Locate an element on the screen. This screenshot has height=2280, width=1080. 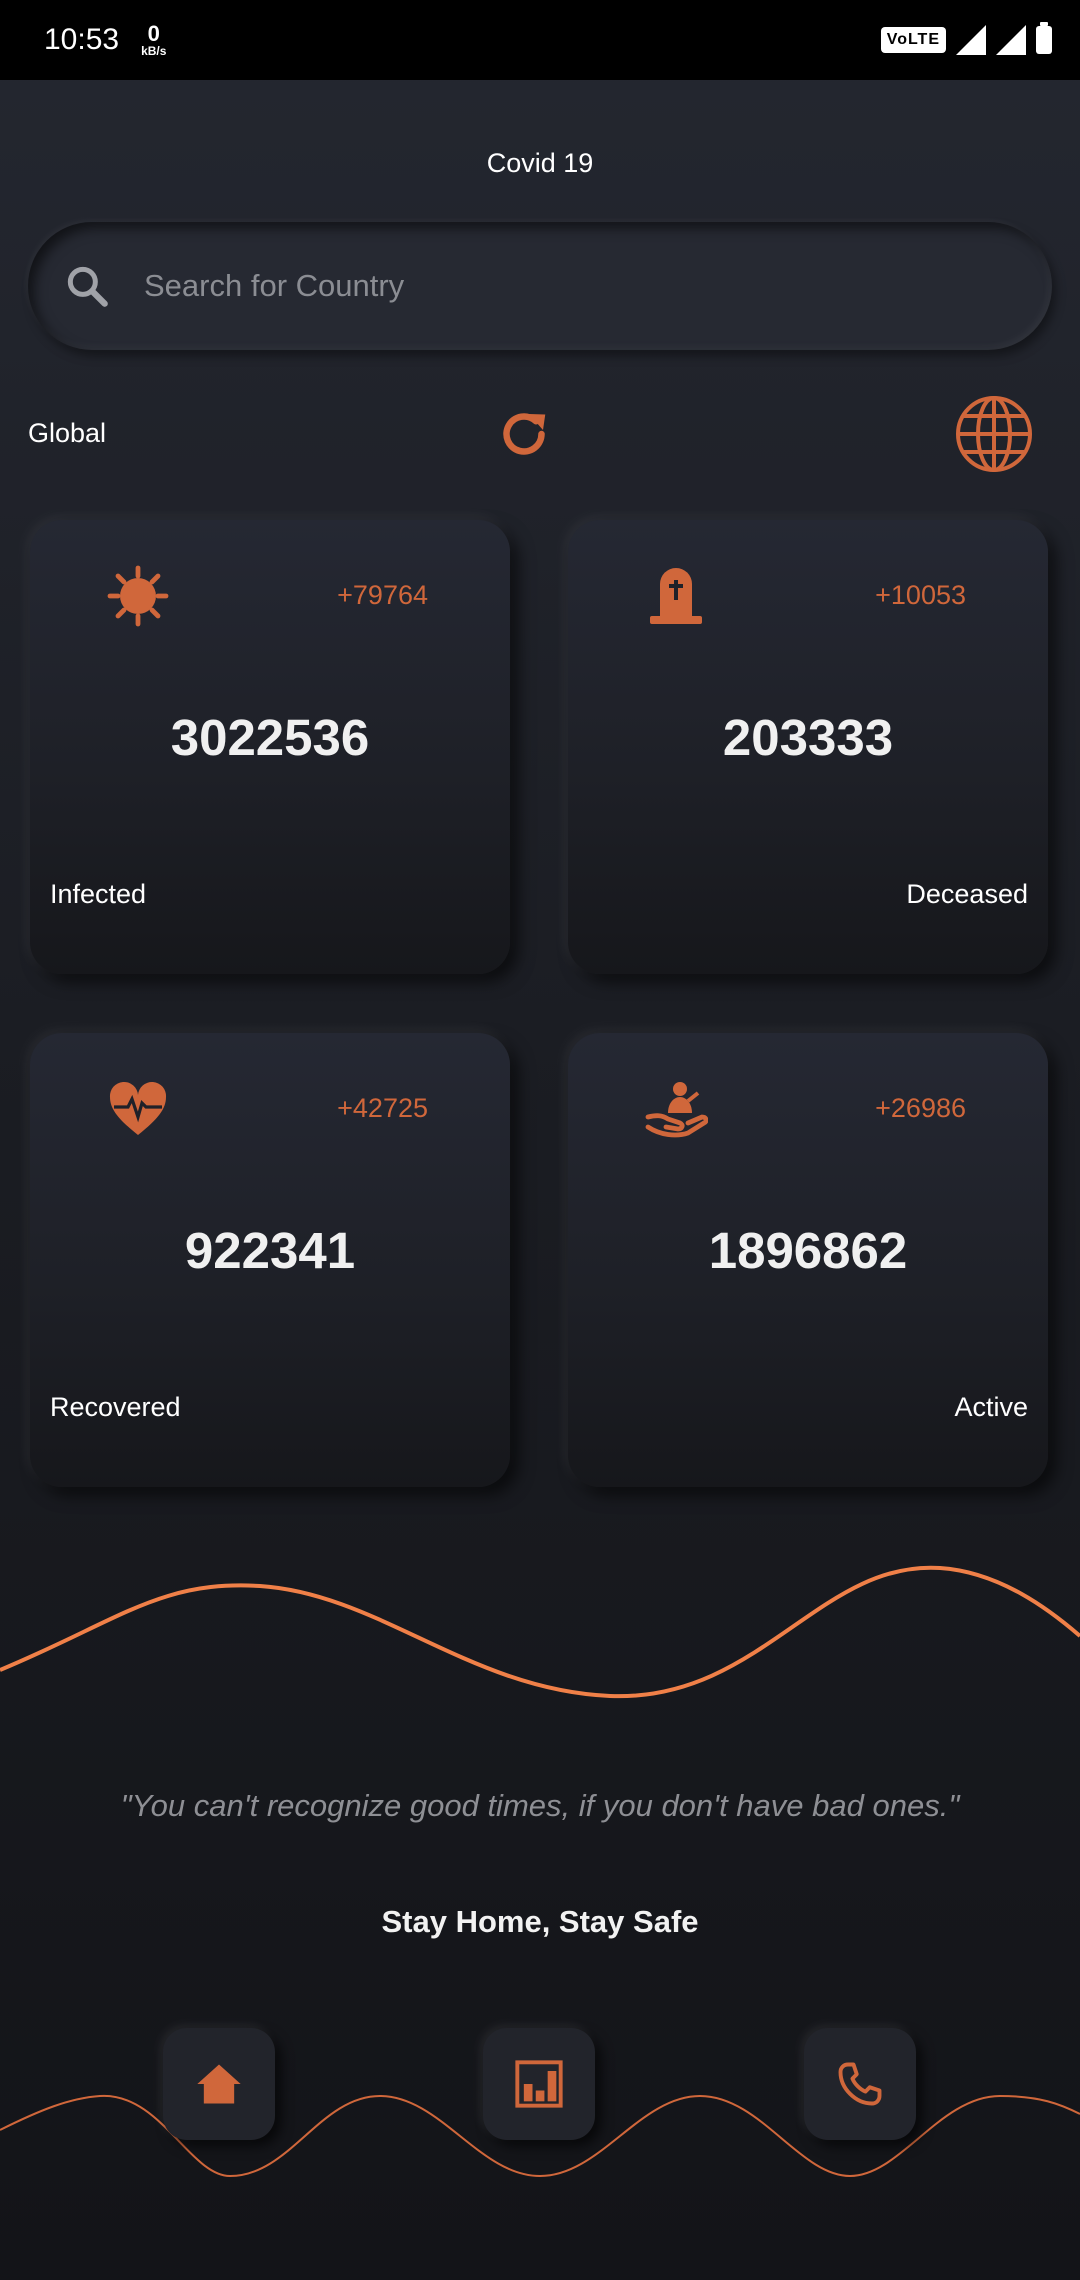
stat-card-infected: +79764 3022536 Infected is located at coordinates (270, 747).